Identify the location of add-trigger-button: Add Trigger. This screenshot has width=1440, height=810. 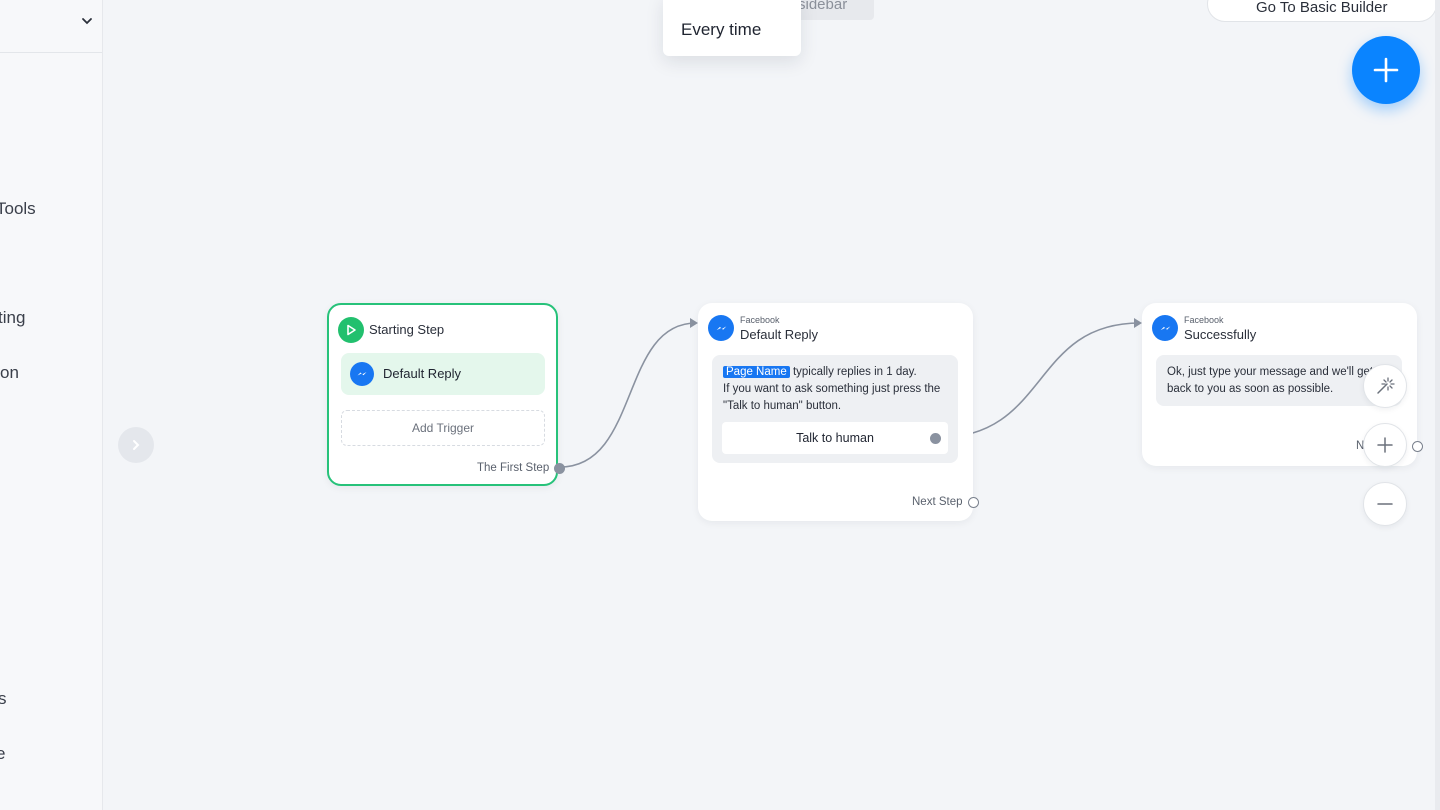
(443, 428).